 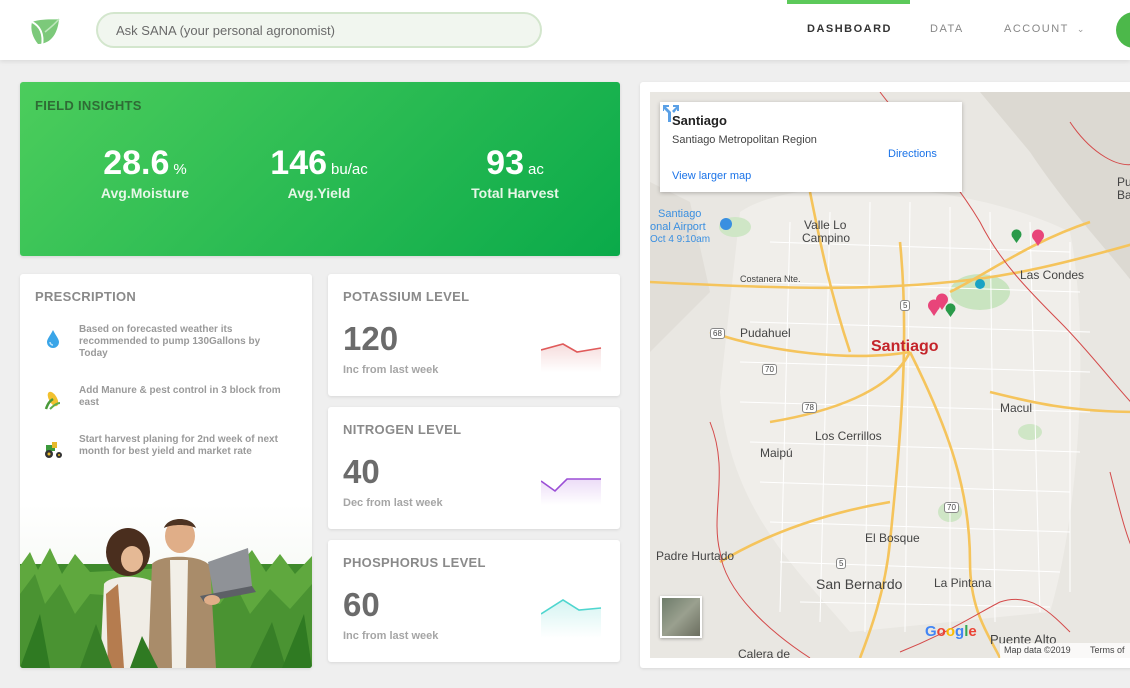 I want to click on harvest-unit: ac, so click(x=535, y=169).